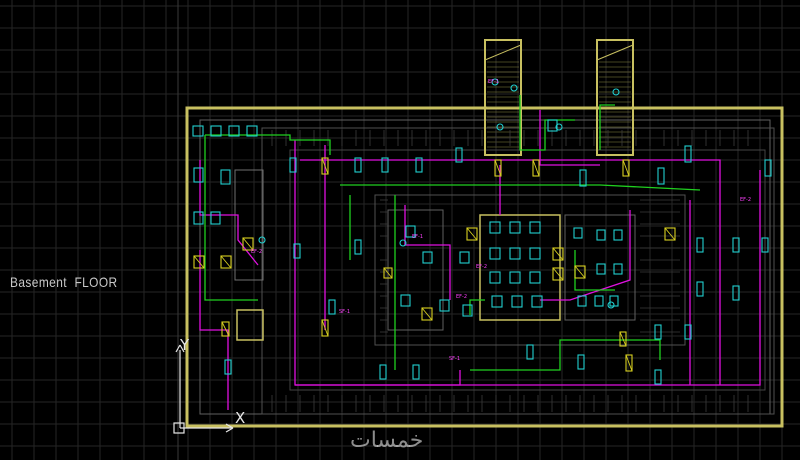  I want to click on ucs-x-axis-label: X, so click(240, 418).